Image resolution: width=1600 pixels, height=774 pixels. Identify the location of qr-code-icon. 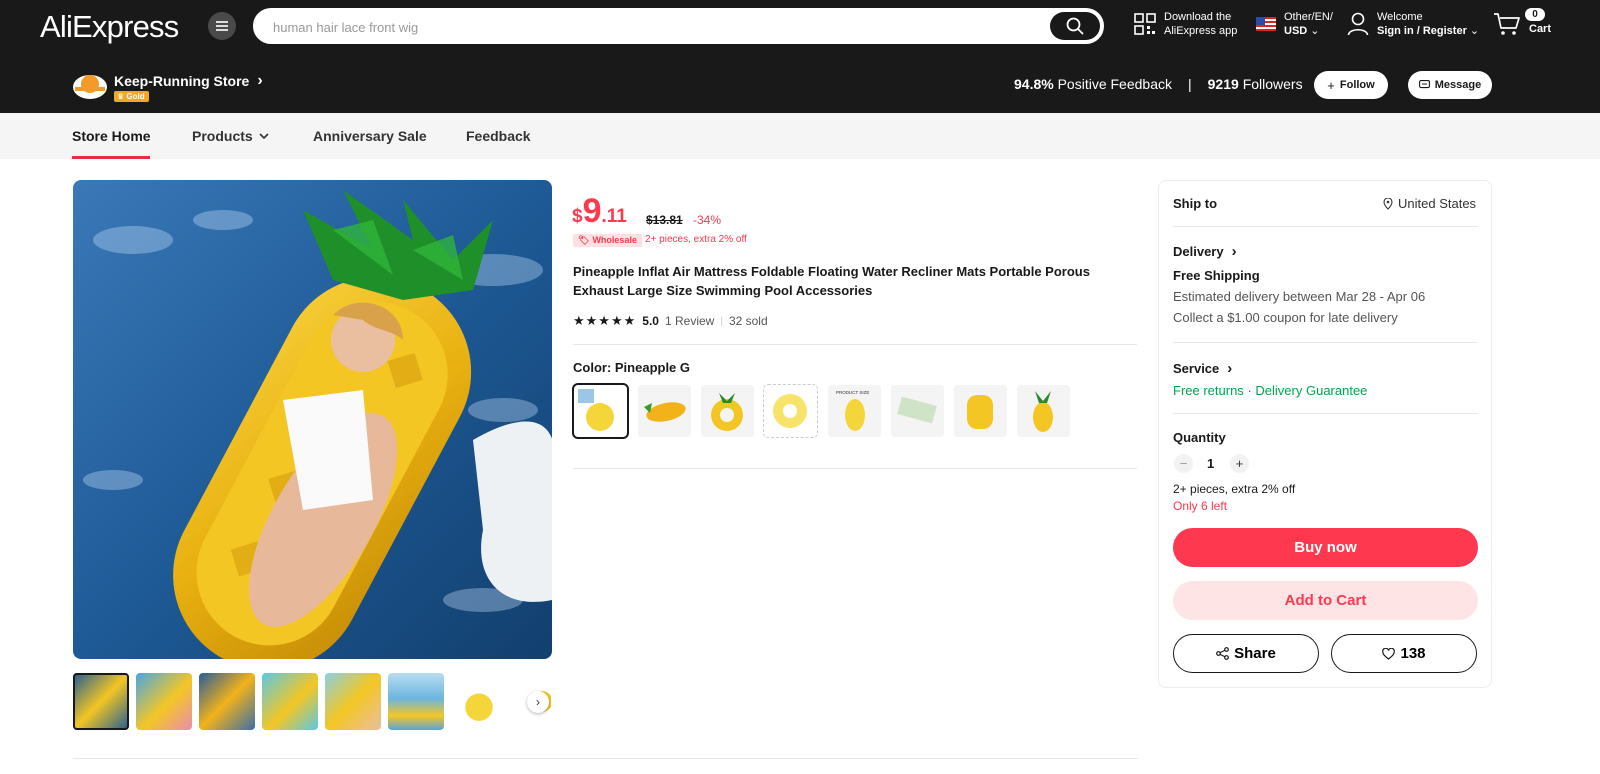
(1145, 24).